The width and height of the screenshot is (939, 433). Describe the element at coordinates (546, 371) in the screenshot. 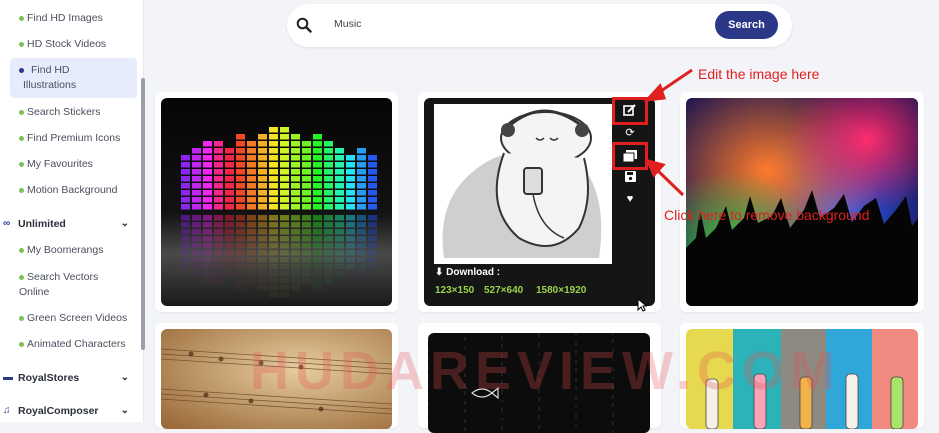

I see `watermark: HUDAREVIEW.COM` at that location.